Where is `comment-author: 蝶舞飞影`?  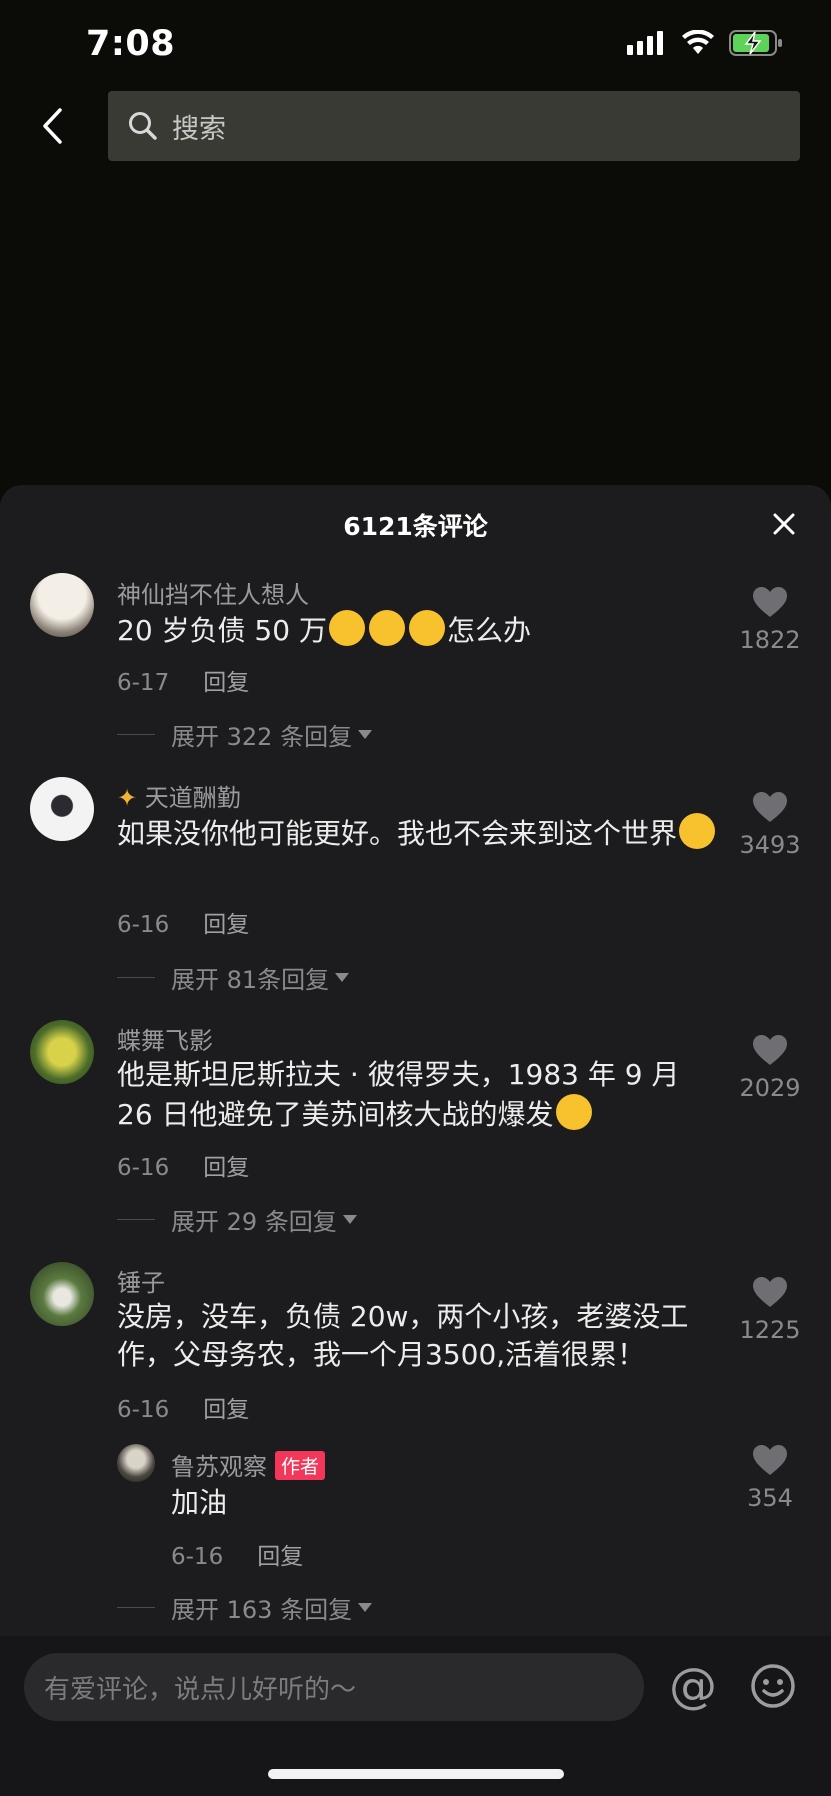
comment-author: 蝶舞飞影 is located at coordinates (165, 1038).